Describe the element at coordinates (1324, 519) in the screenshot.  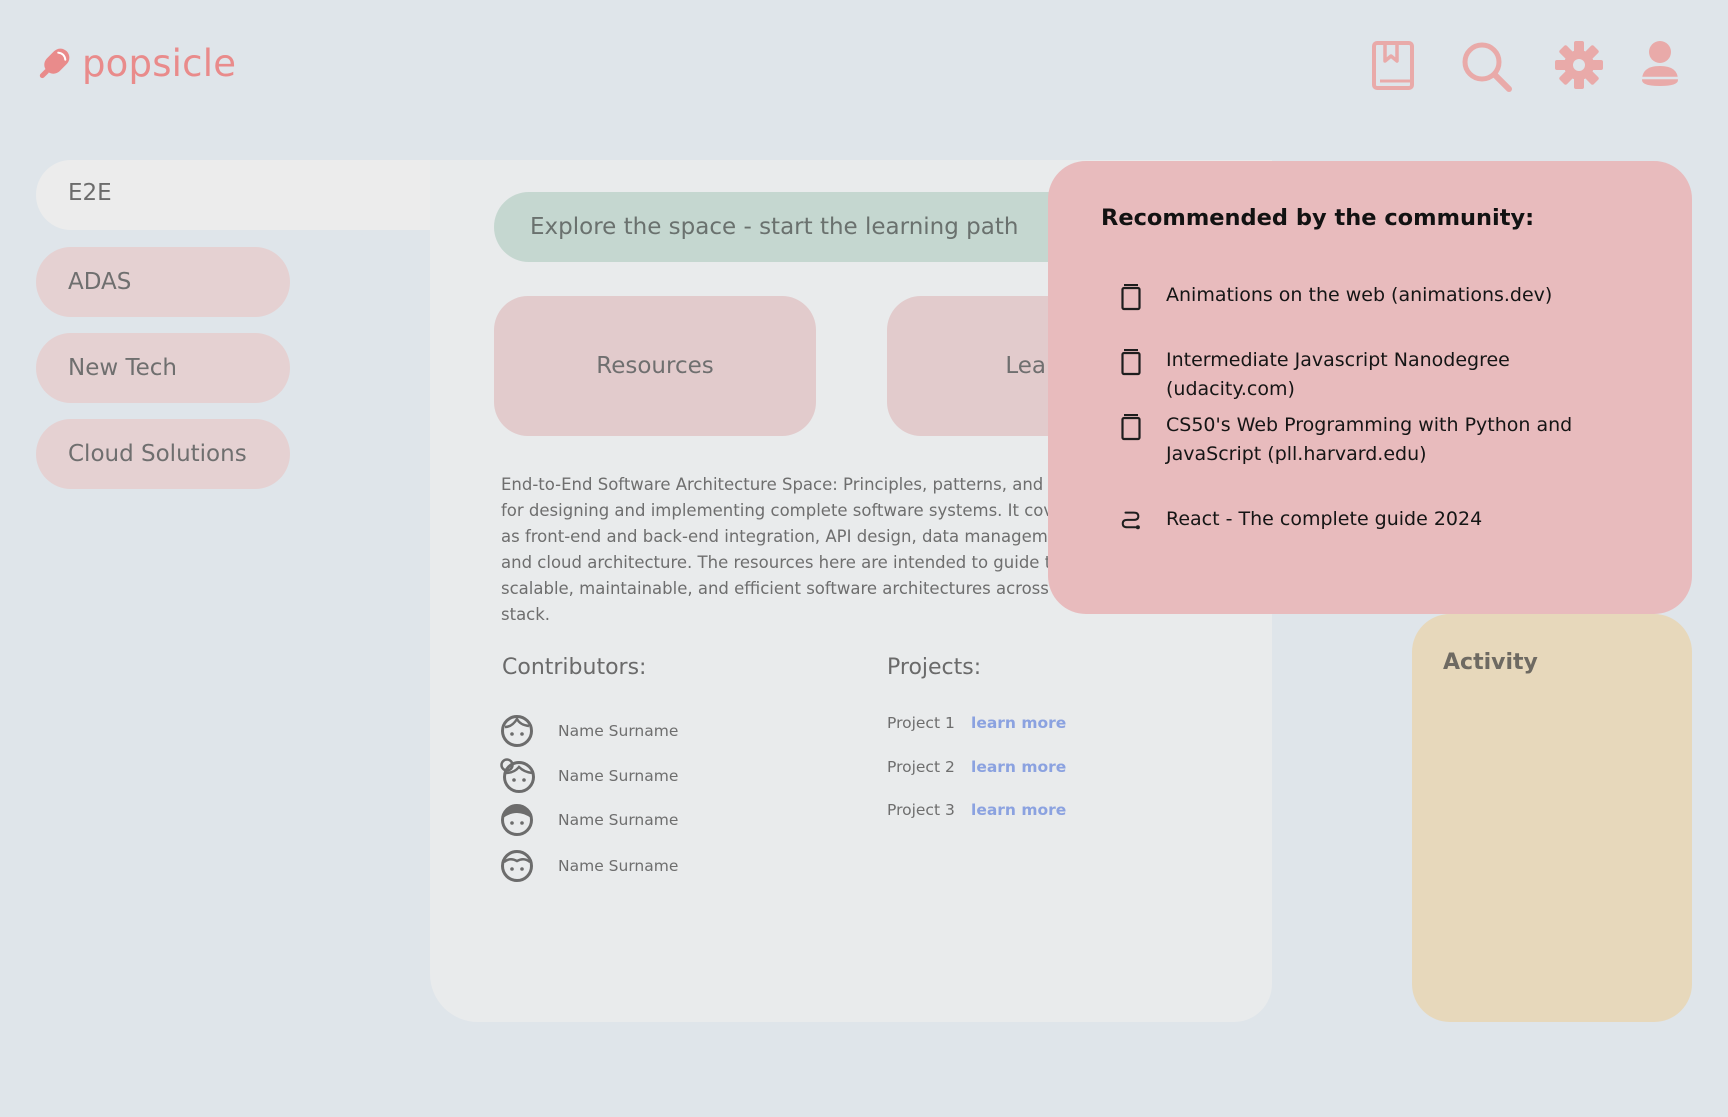
I see `recommended-item-text: React - The complete guide 2024` at that location.